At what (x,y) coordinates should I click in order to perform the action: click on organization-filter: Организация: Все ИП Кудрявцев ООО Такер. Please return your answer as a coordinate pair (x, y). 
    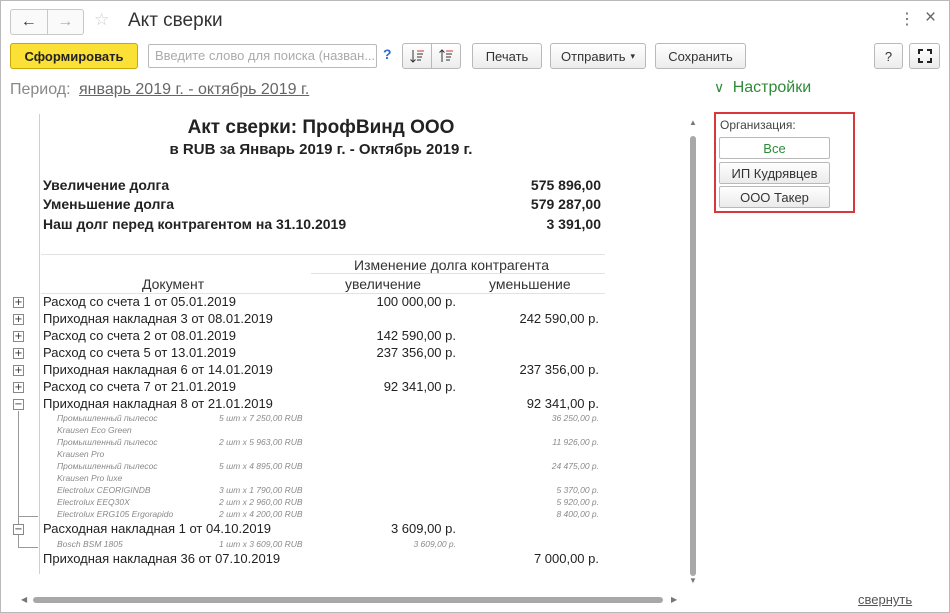
    Looking at the image, I should click on (784, 162).